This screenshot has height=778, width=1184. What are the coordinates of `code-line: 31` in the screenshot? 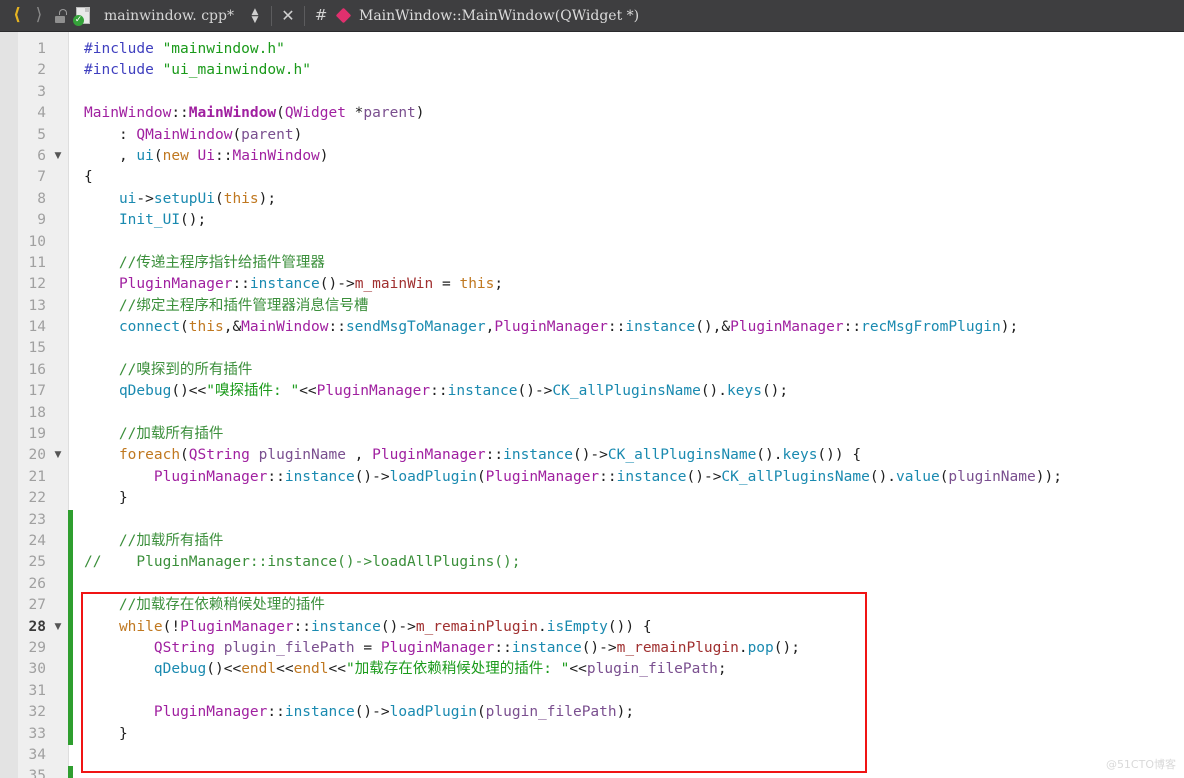 It's located at (592, 691).